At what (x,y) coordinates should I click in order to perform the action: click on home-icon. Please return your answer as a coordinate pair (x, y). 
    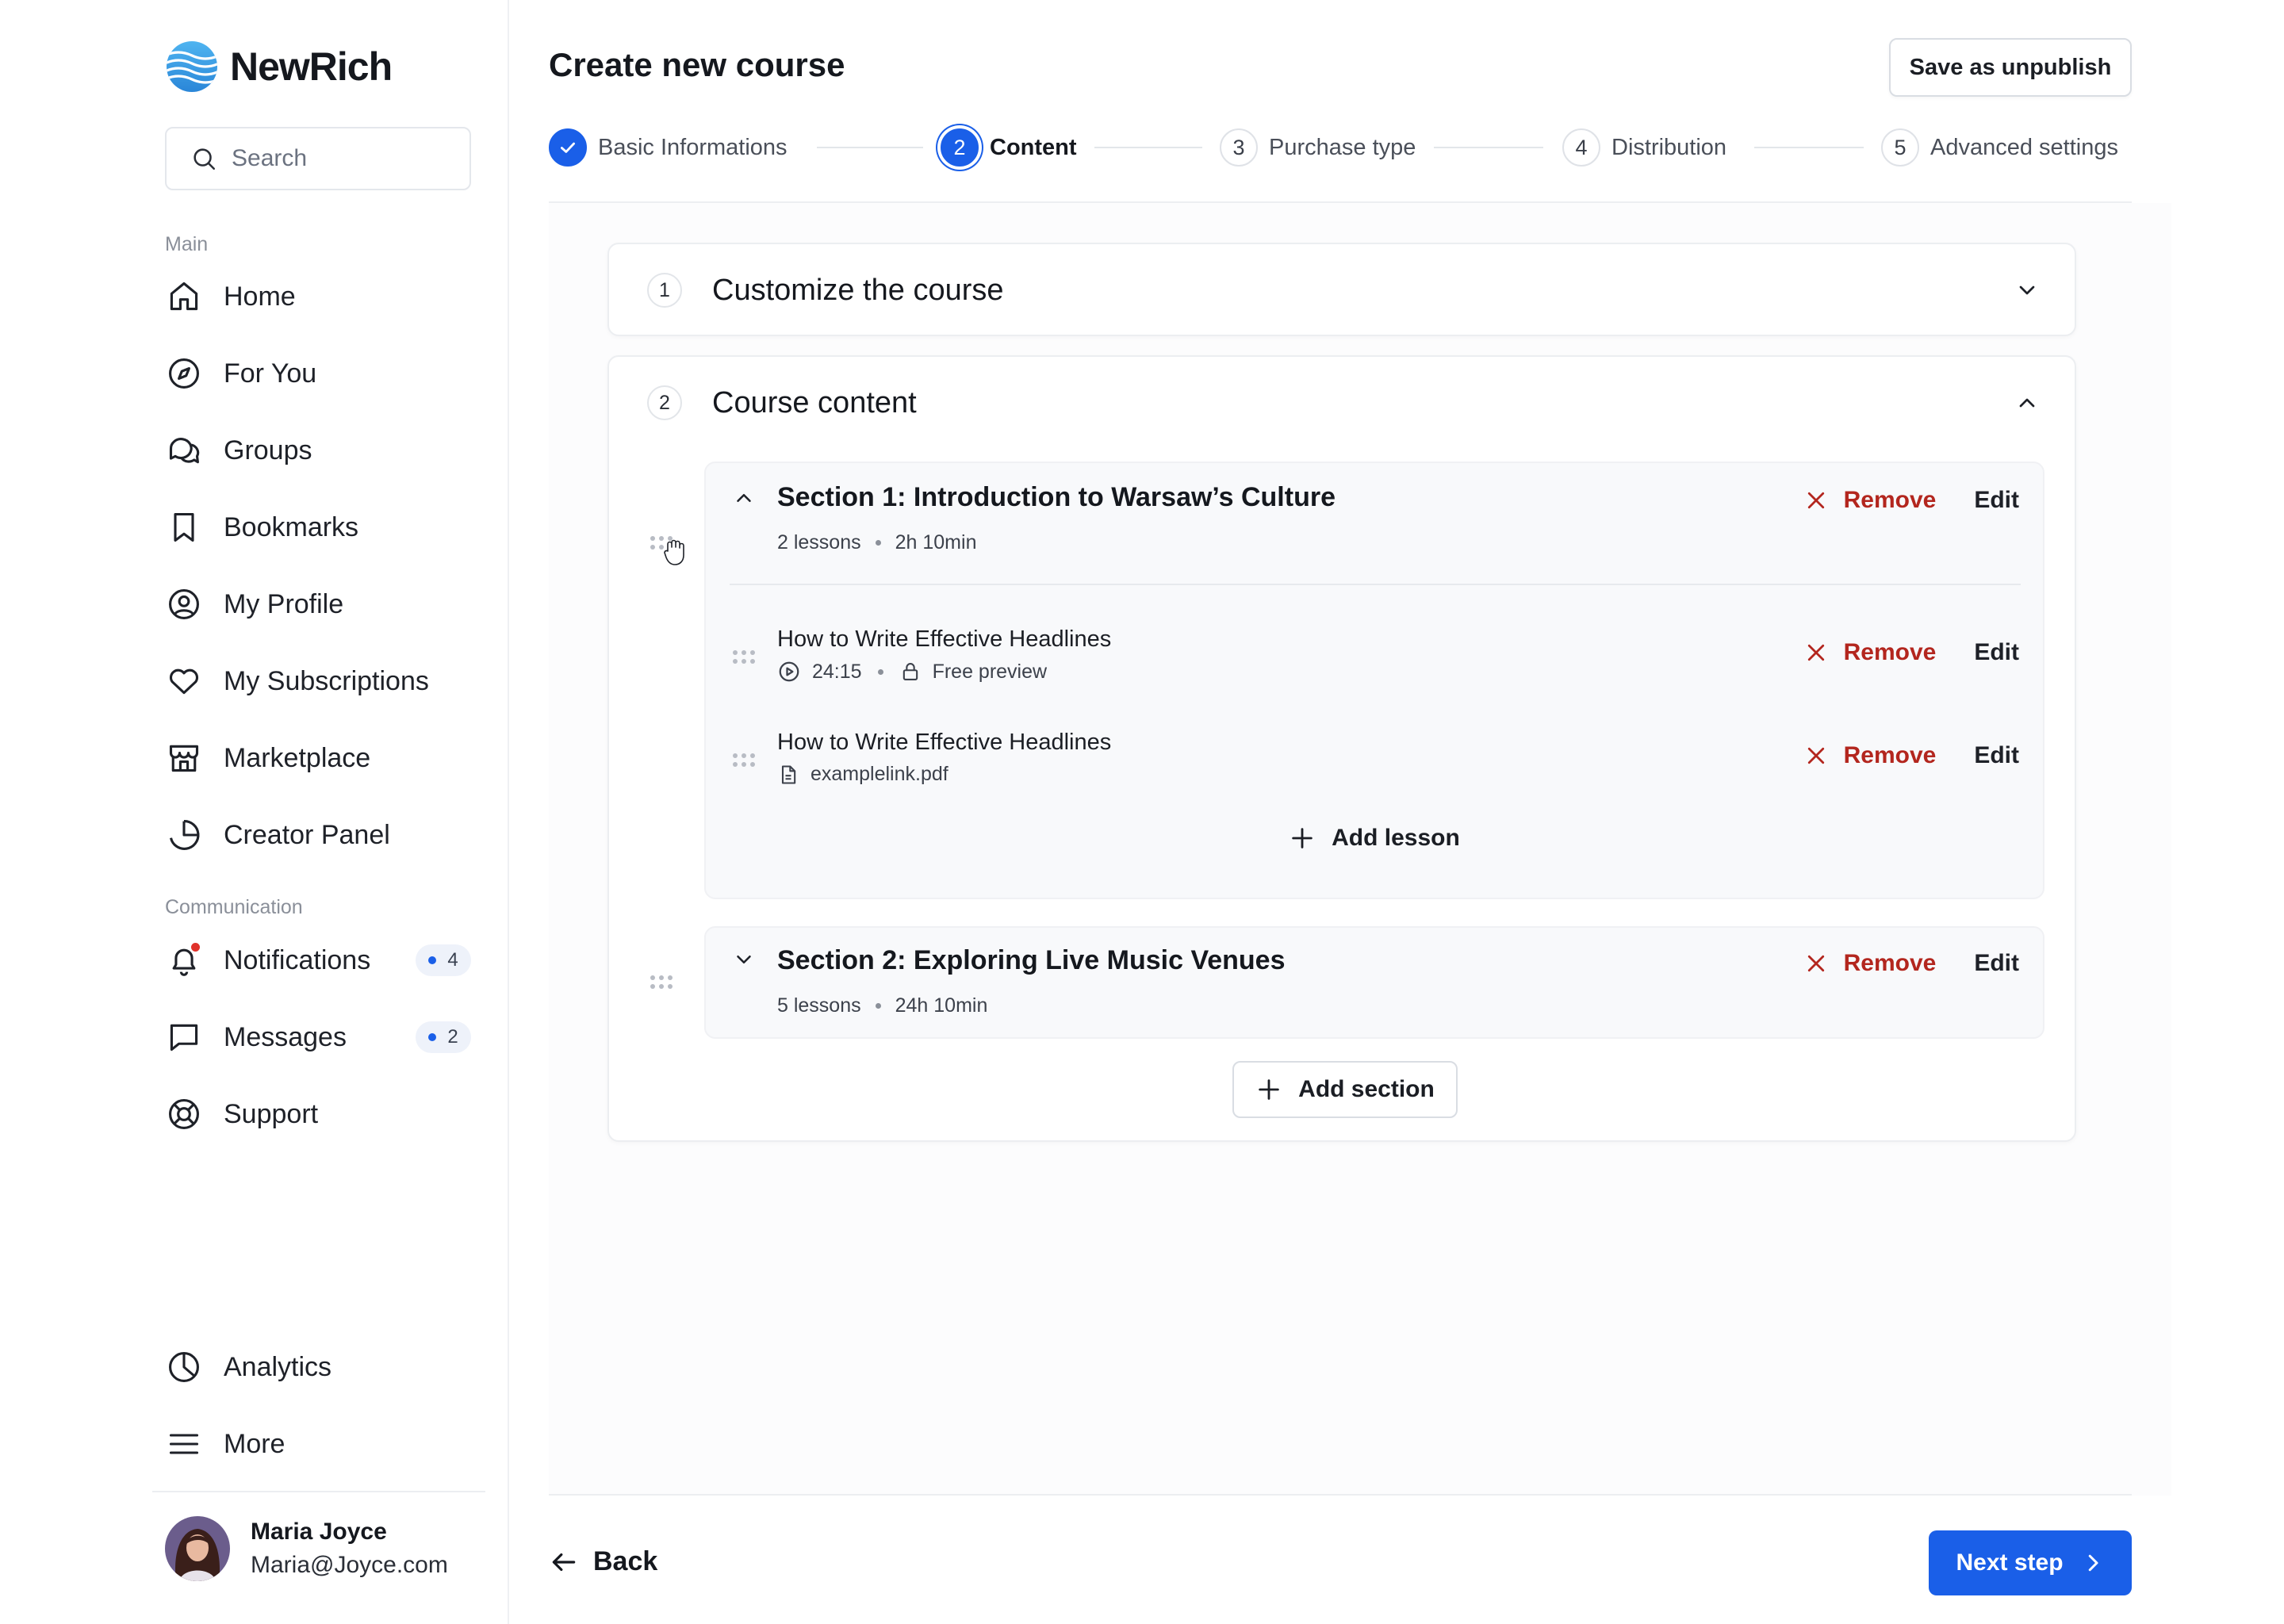
    Looking at the image, I should click on (184, 297).